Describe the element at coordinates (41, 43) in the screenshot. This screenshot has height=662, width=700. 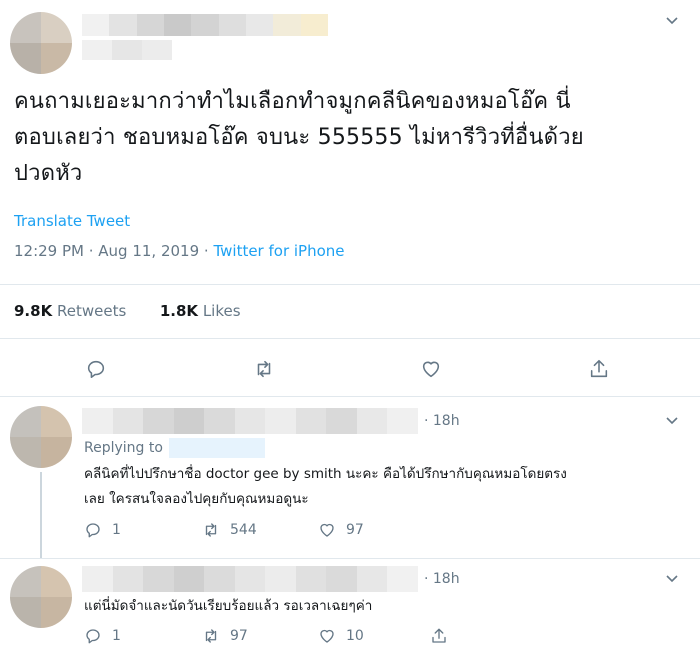
I see `author-avatar` at that location.